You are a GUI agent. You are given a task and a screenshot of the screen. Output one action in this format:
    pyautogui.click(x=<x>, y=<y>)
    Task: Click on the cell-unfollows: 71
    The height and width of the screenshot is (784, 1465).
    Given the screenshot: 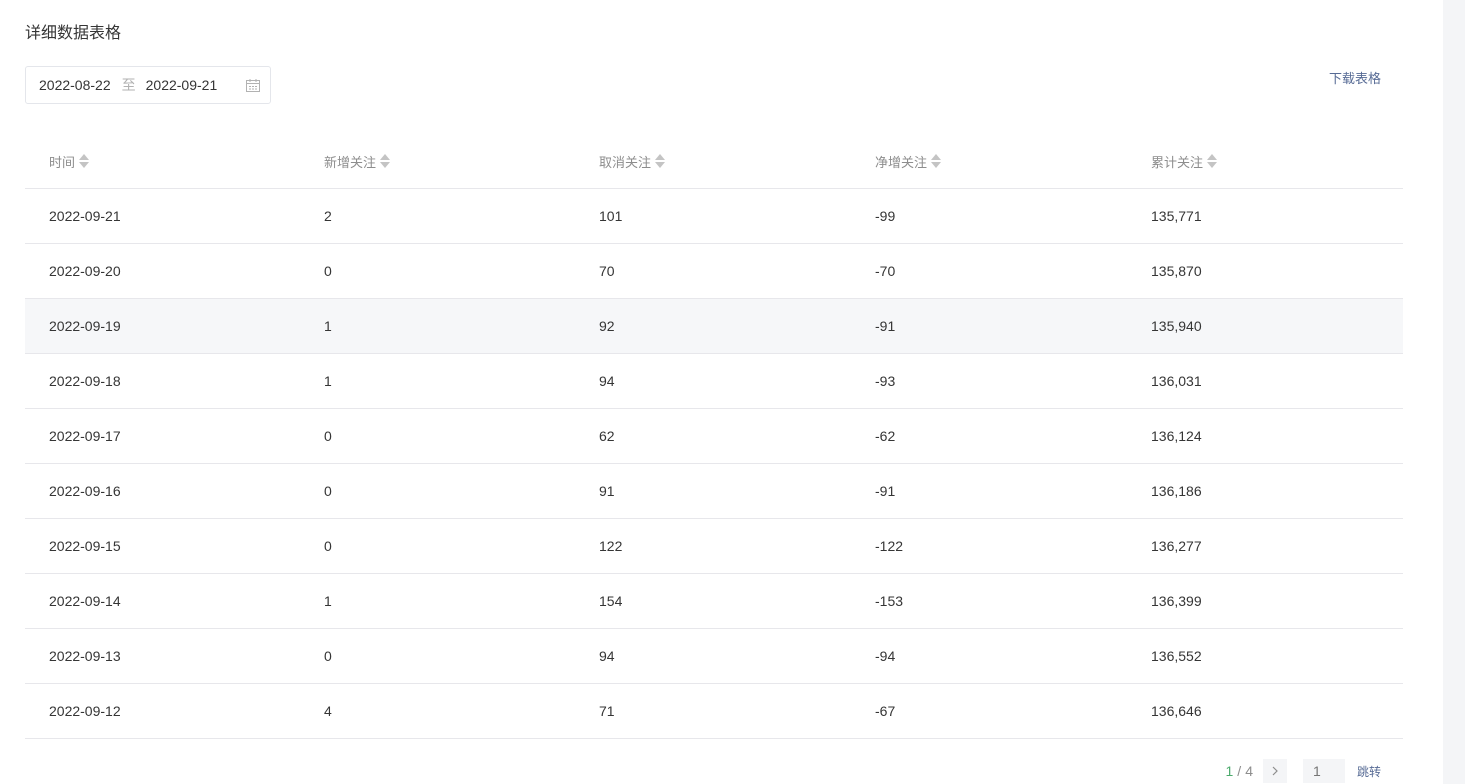 What is the action you would take?
    pyautogui.click(x=607, y=711)
    